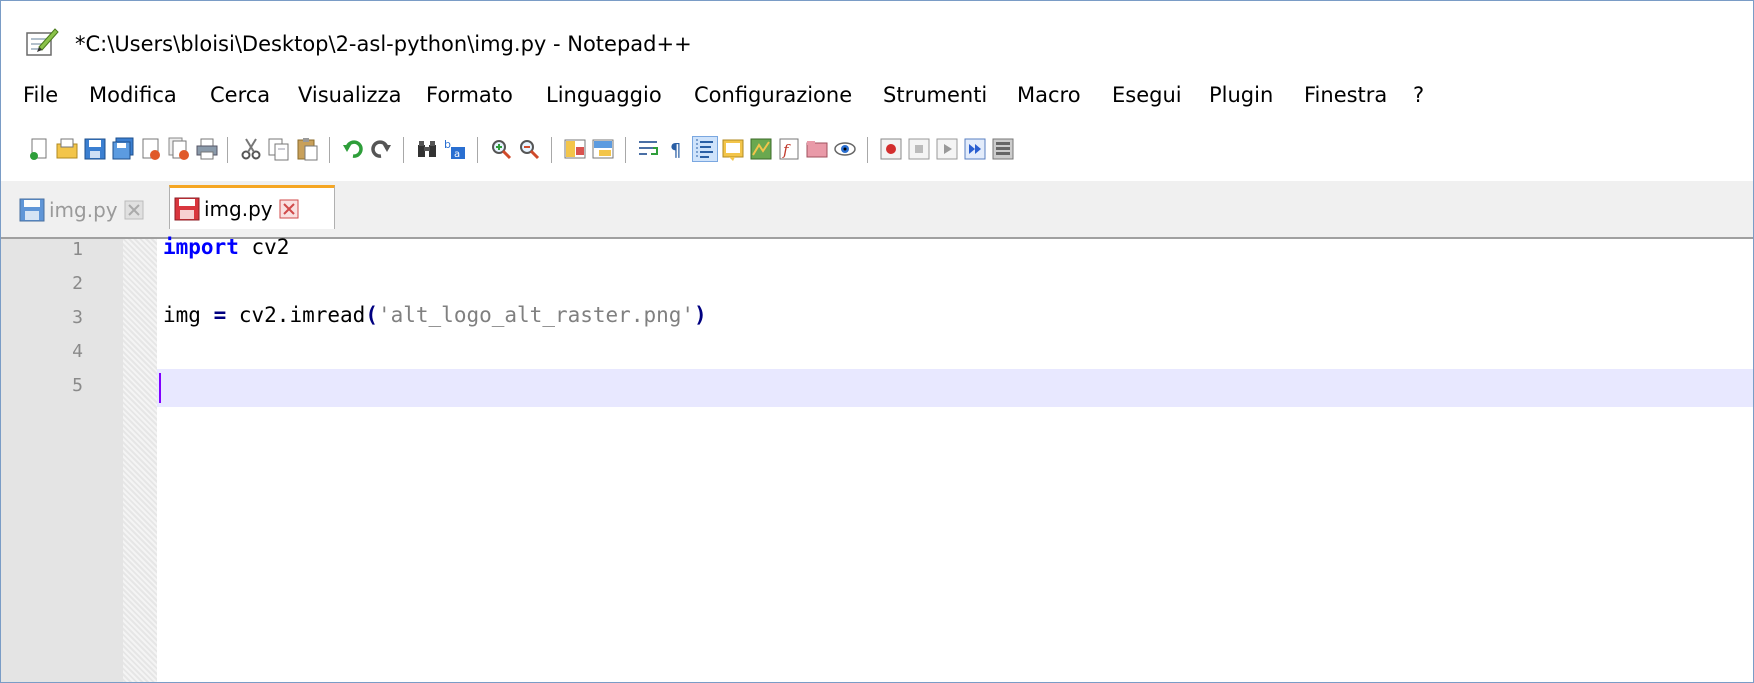 The width and height of the screenshot is (1754, 683). I want to click on function-list-icon: f, so click(789, 149).